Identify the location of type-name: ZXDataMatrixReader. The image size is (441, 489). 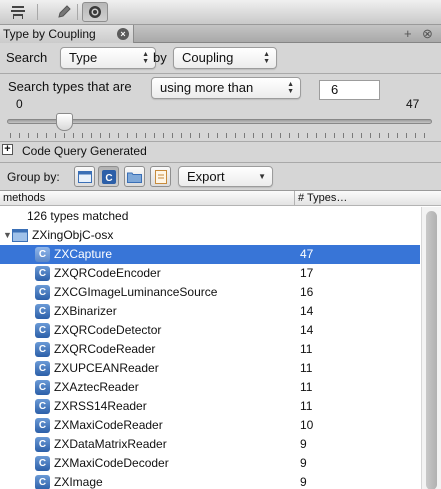
(110, 444).